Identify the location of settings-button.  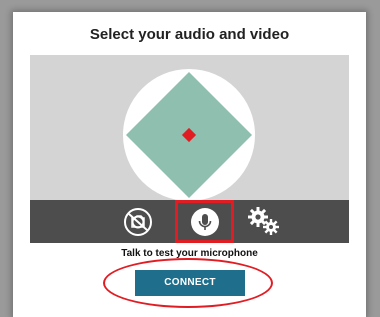
(265, 221).